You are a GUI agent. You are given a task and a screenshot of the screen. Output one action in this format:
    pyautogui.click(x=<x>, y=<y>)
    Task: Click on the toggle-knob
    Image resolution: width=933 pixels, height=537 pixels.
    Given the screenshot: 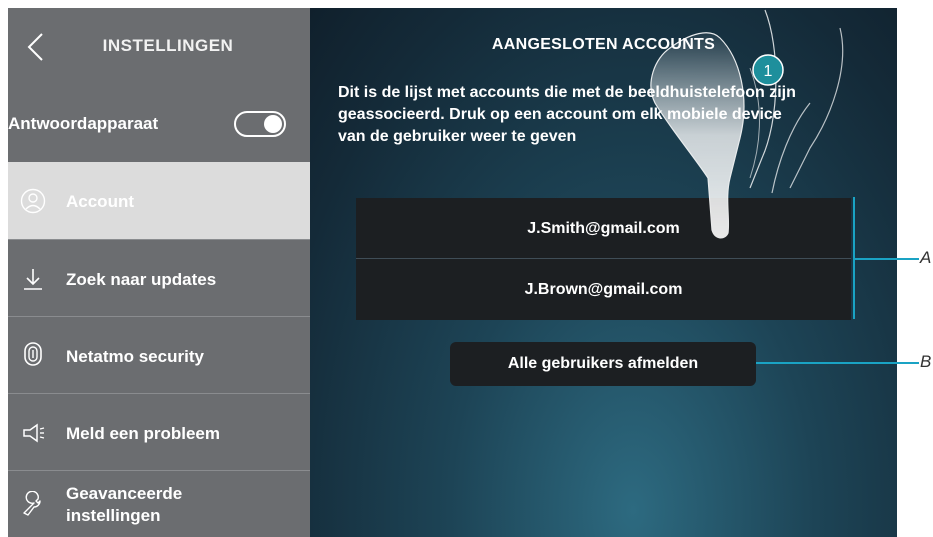 What is the action you would take?
    pyautogui.click(x=273, y=124)
    